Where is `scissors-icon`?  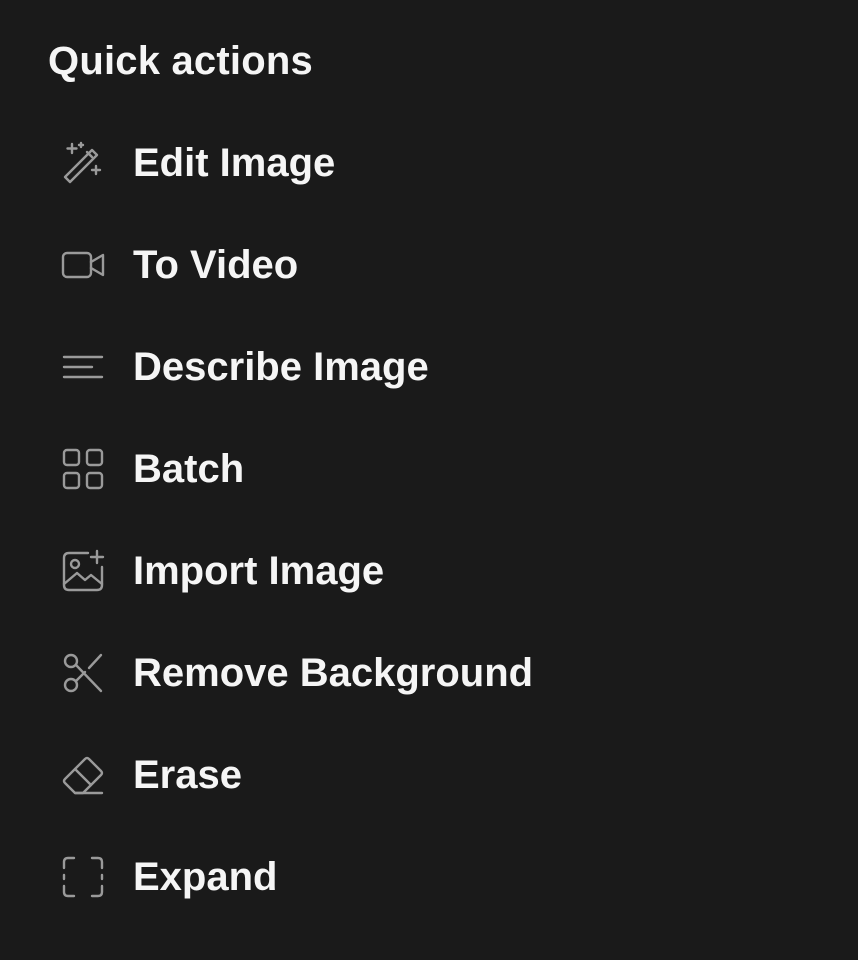
scissors-icon is located at coordinates (83, 673).